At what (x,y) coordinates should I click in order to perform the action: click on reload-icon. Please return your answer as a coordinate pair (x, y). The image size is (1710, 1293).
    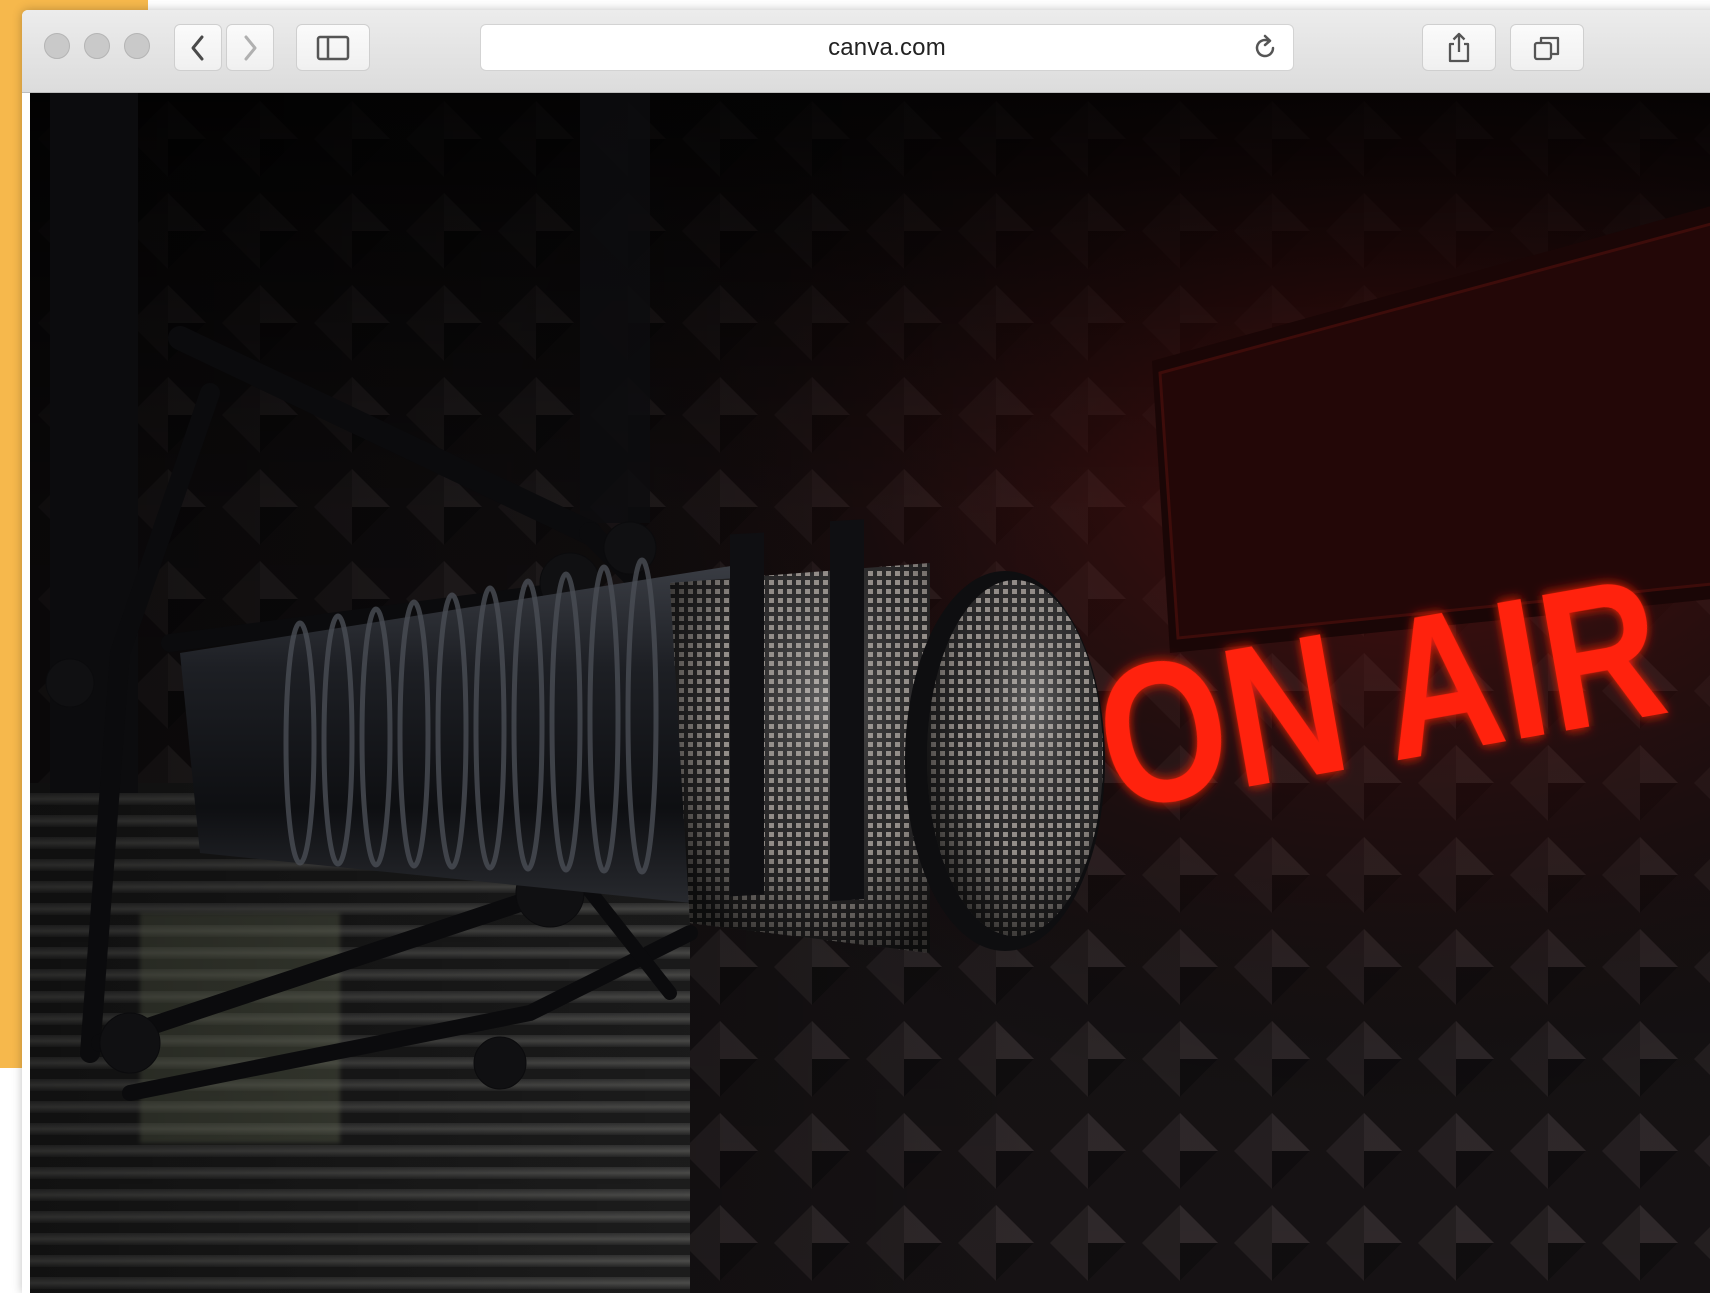
    Looking at the image, I should click on (1265, 50).